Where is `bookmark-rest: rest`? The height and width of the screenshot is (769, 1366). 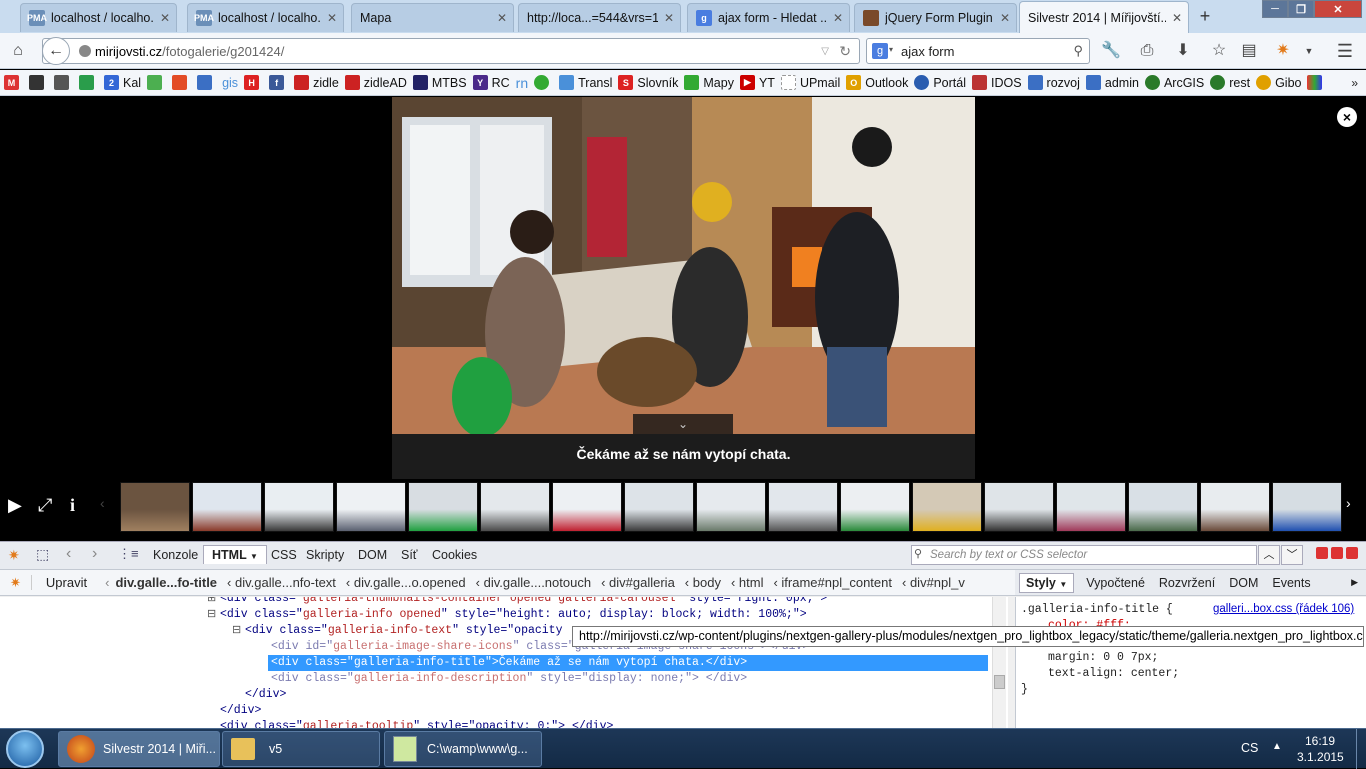
bookmark-rest: rest is located at coordinates (1230, 82).